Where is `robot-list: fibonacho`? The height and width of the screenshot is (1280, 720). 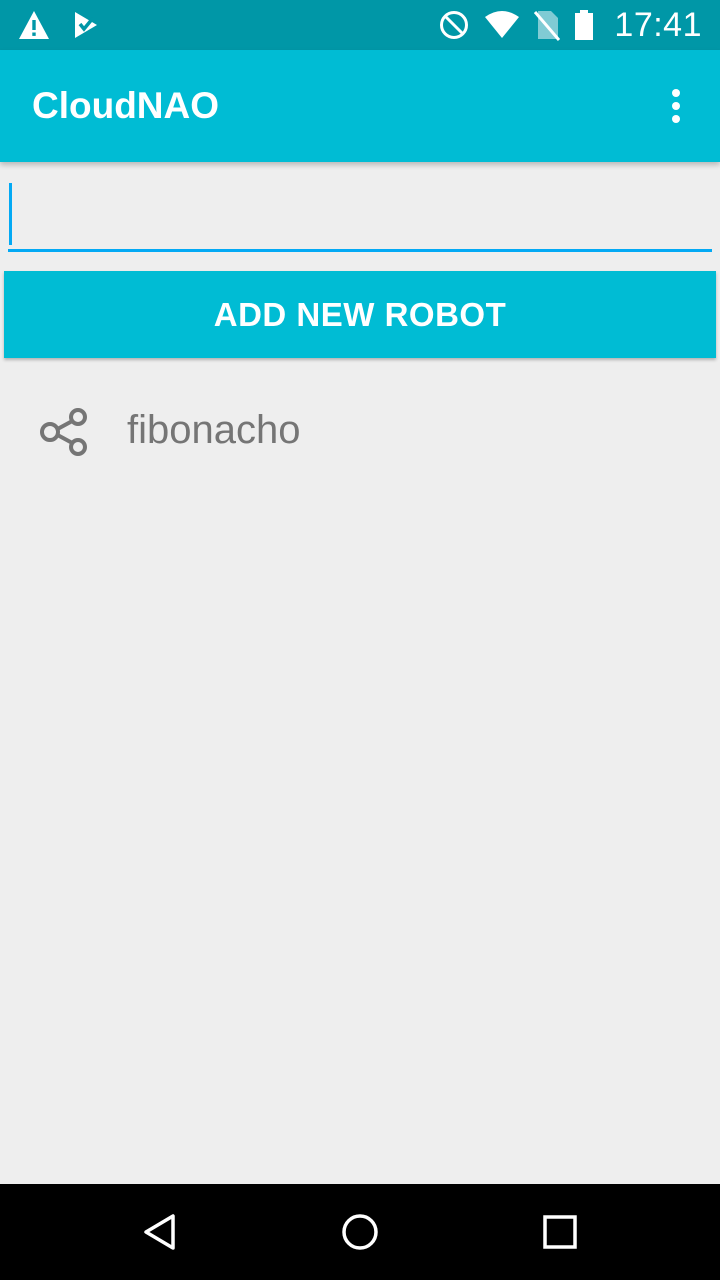
robot-list: fibonacho is located at coordinates (360, 430).